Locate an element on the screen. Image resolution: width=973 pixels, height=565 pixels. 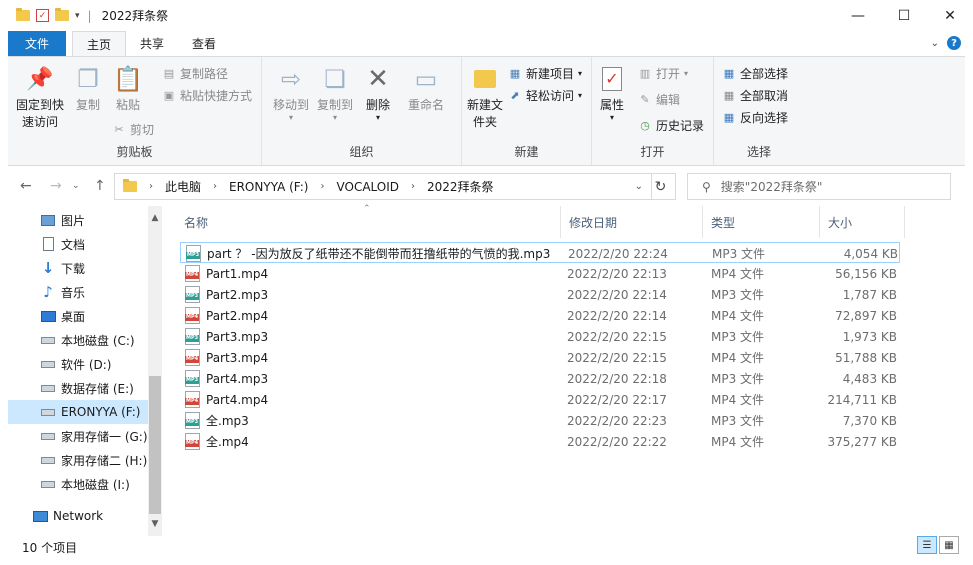
copy-to-button: ❏ 复制到 ▾ is located at coordinates (335, 92).